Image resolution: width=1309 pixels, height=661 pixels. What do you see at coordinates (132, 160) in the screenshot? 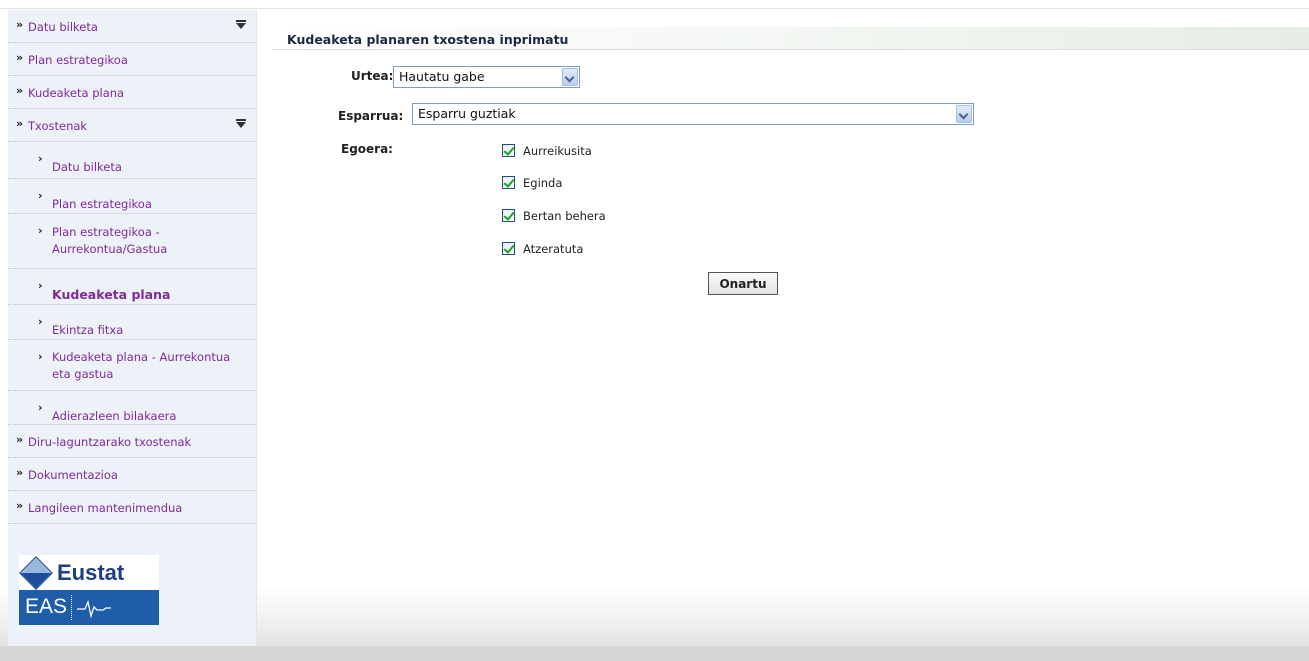
I see `submenu-item-datu-bilketa: › Datu bilketa` at bounding box center [132, 160].